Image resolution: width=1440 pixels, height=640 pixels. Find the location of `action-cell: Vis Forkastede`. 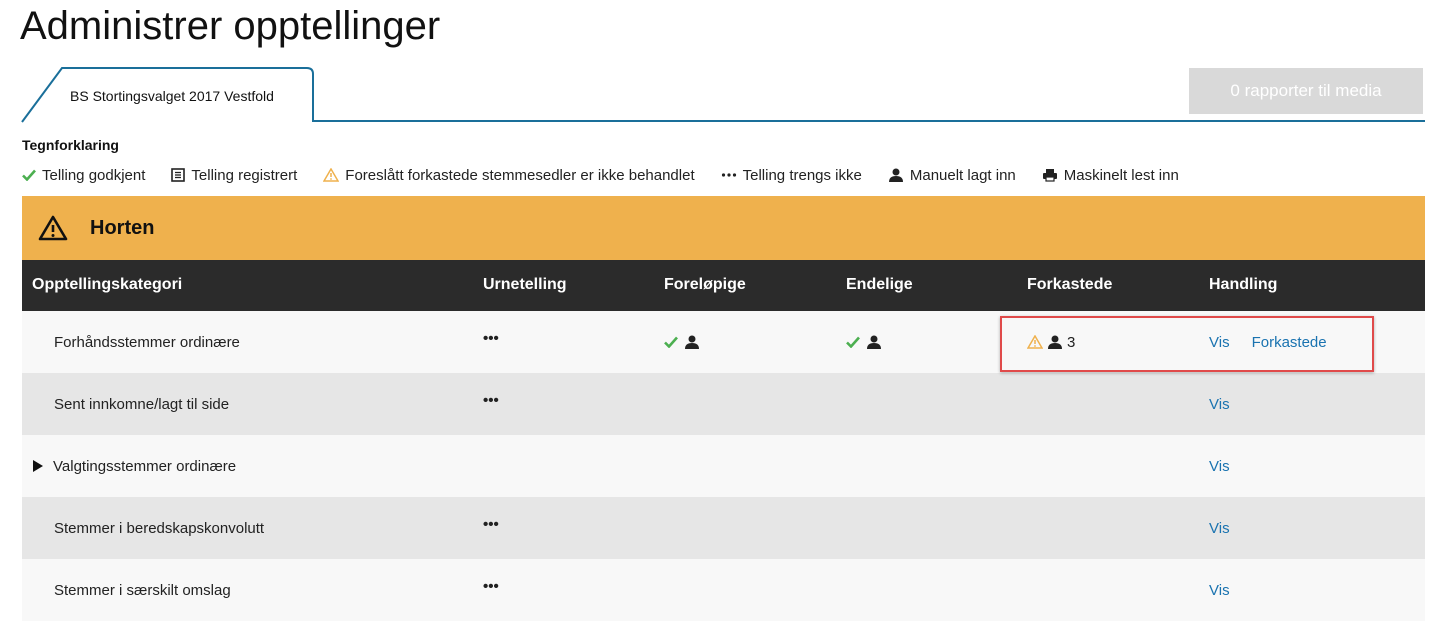

action-cell: Vis Forkastede is located at coordinates (1279, 342).